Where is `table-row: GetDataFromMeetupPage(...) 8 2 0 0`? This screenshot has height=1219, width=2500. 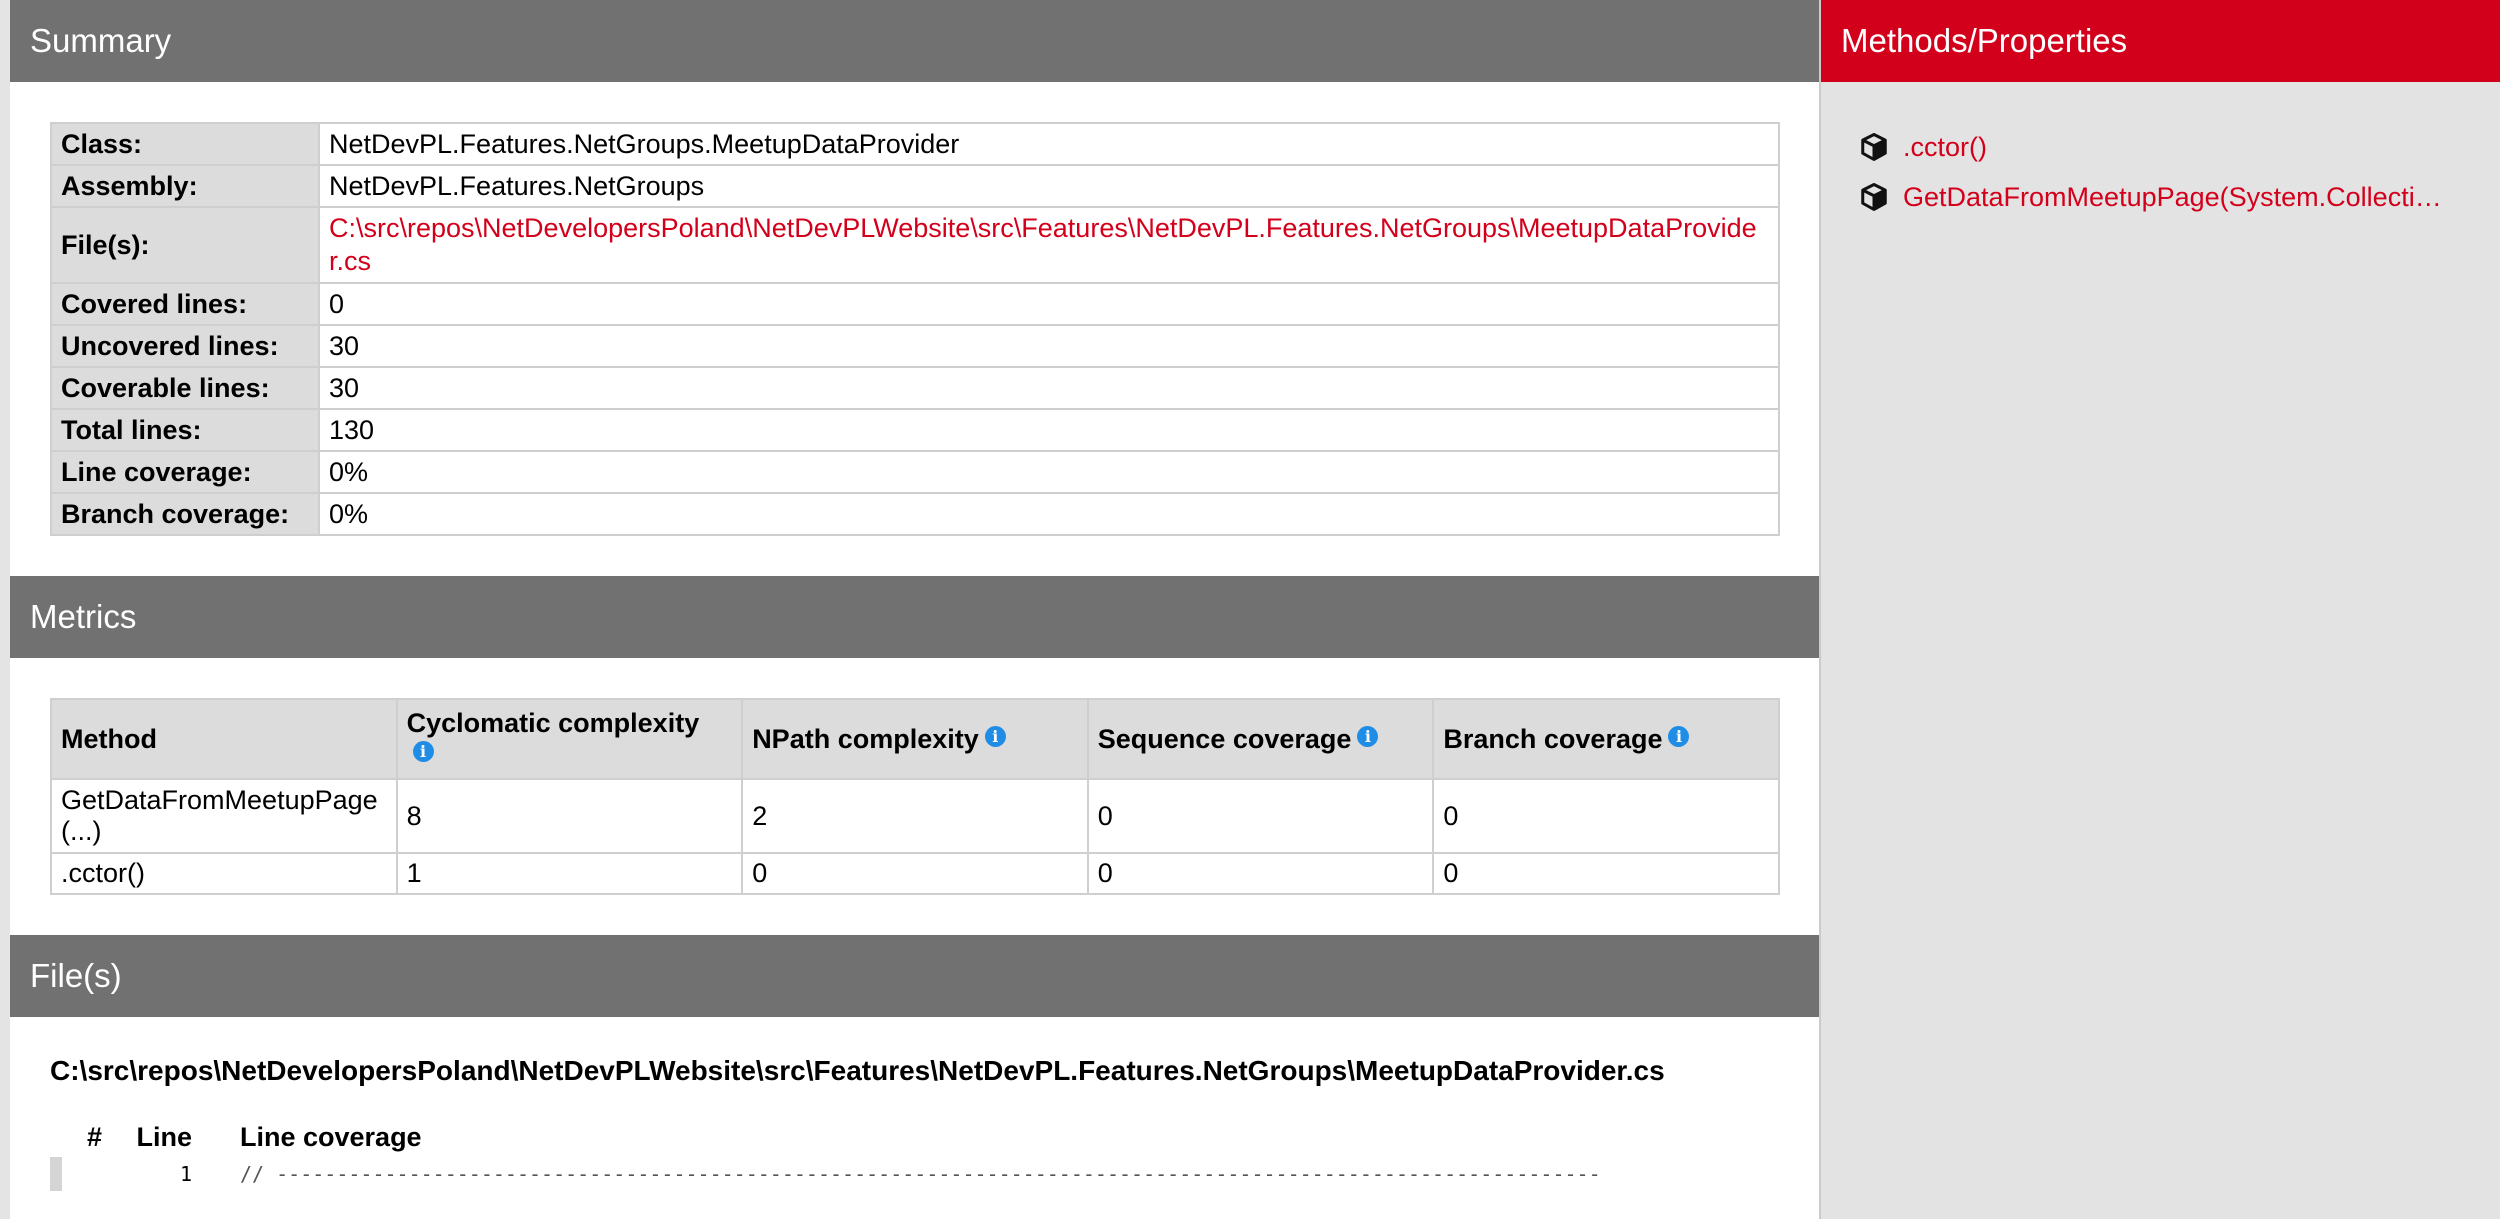 table-row: GetDataFromMeetupPage(...) 8 2 0 0 is located at coordinates (915, 816).